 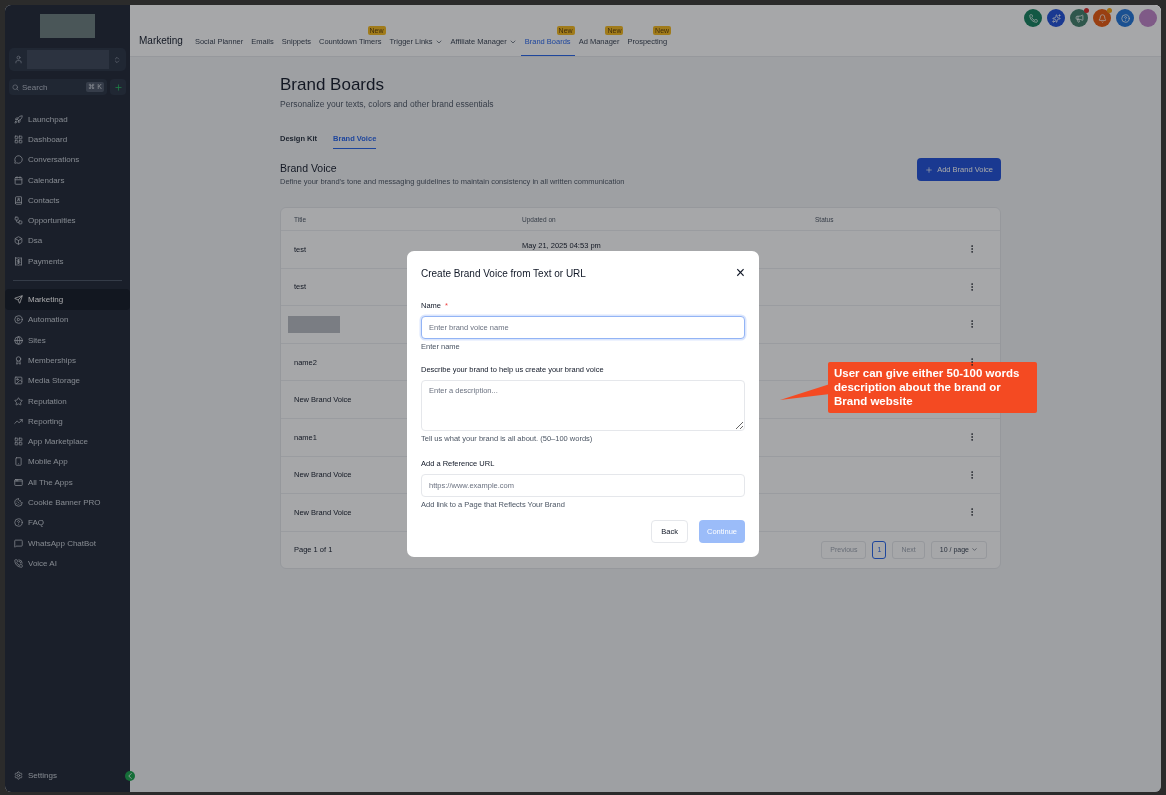 I want to click on sidebar-item: Contacts, so click(x=67, y=200).